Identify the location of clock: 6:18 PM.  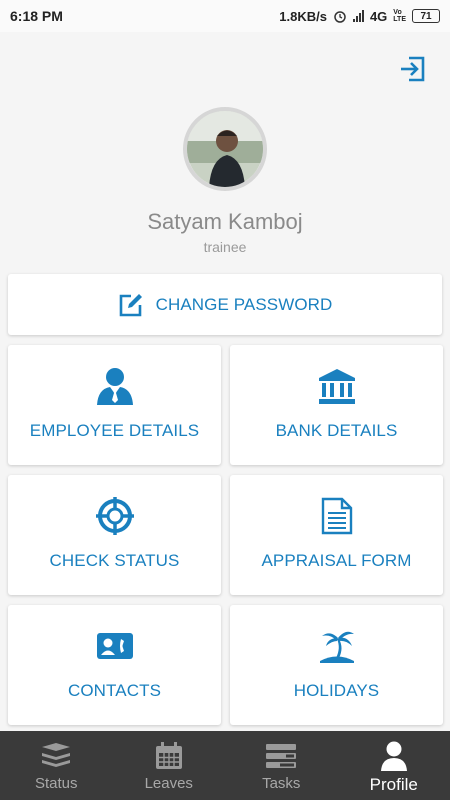
(36, 16).